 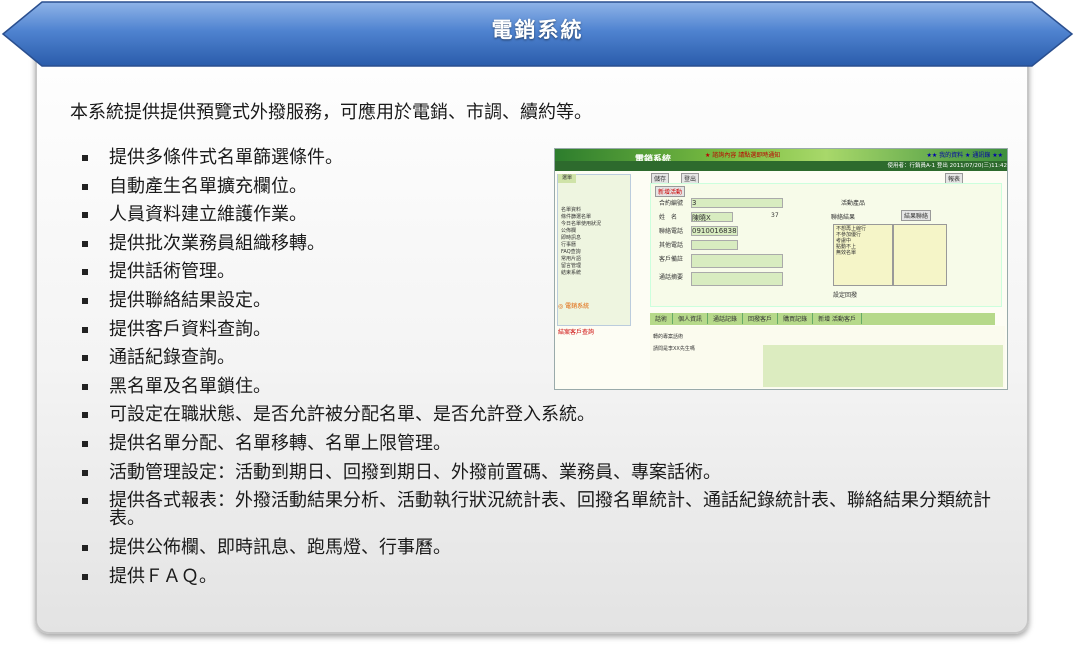 What do you see at coordinates (837, 318) in the screenshot?
I see `screenshot-tab: 新增 活動客戶` at bounding box center [837, 318].